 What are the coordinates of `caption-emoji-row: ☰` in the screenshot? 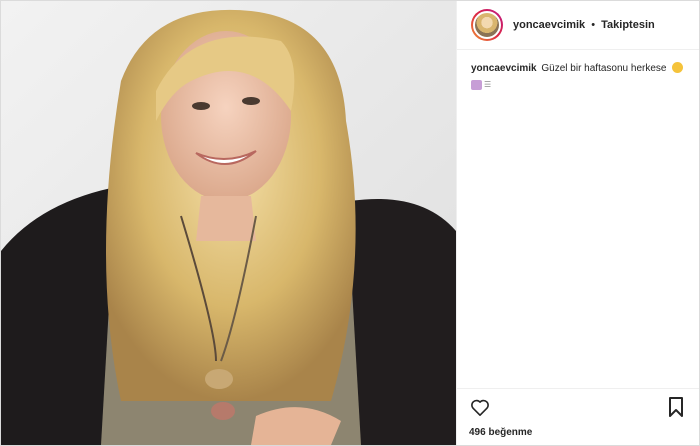 It's located at (578, 85).